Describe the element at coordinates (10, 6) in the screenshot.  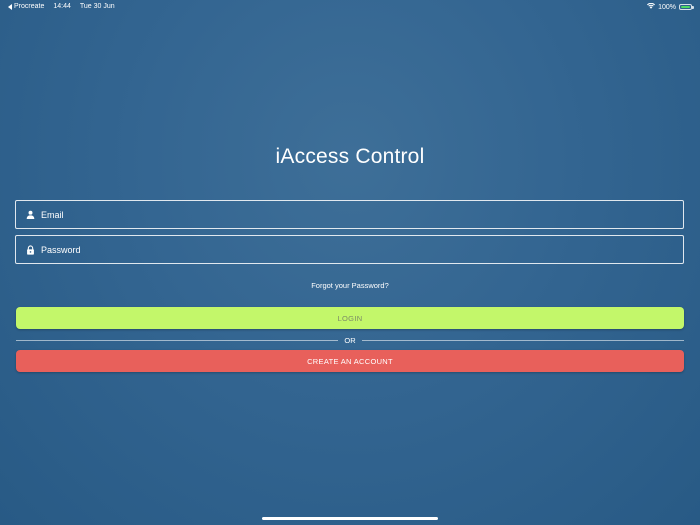
I see `back-arrow-icon` at that location.